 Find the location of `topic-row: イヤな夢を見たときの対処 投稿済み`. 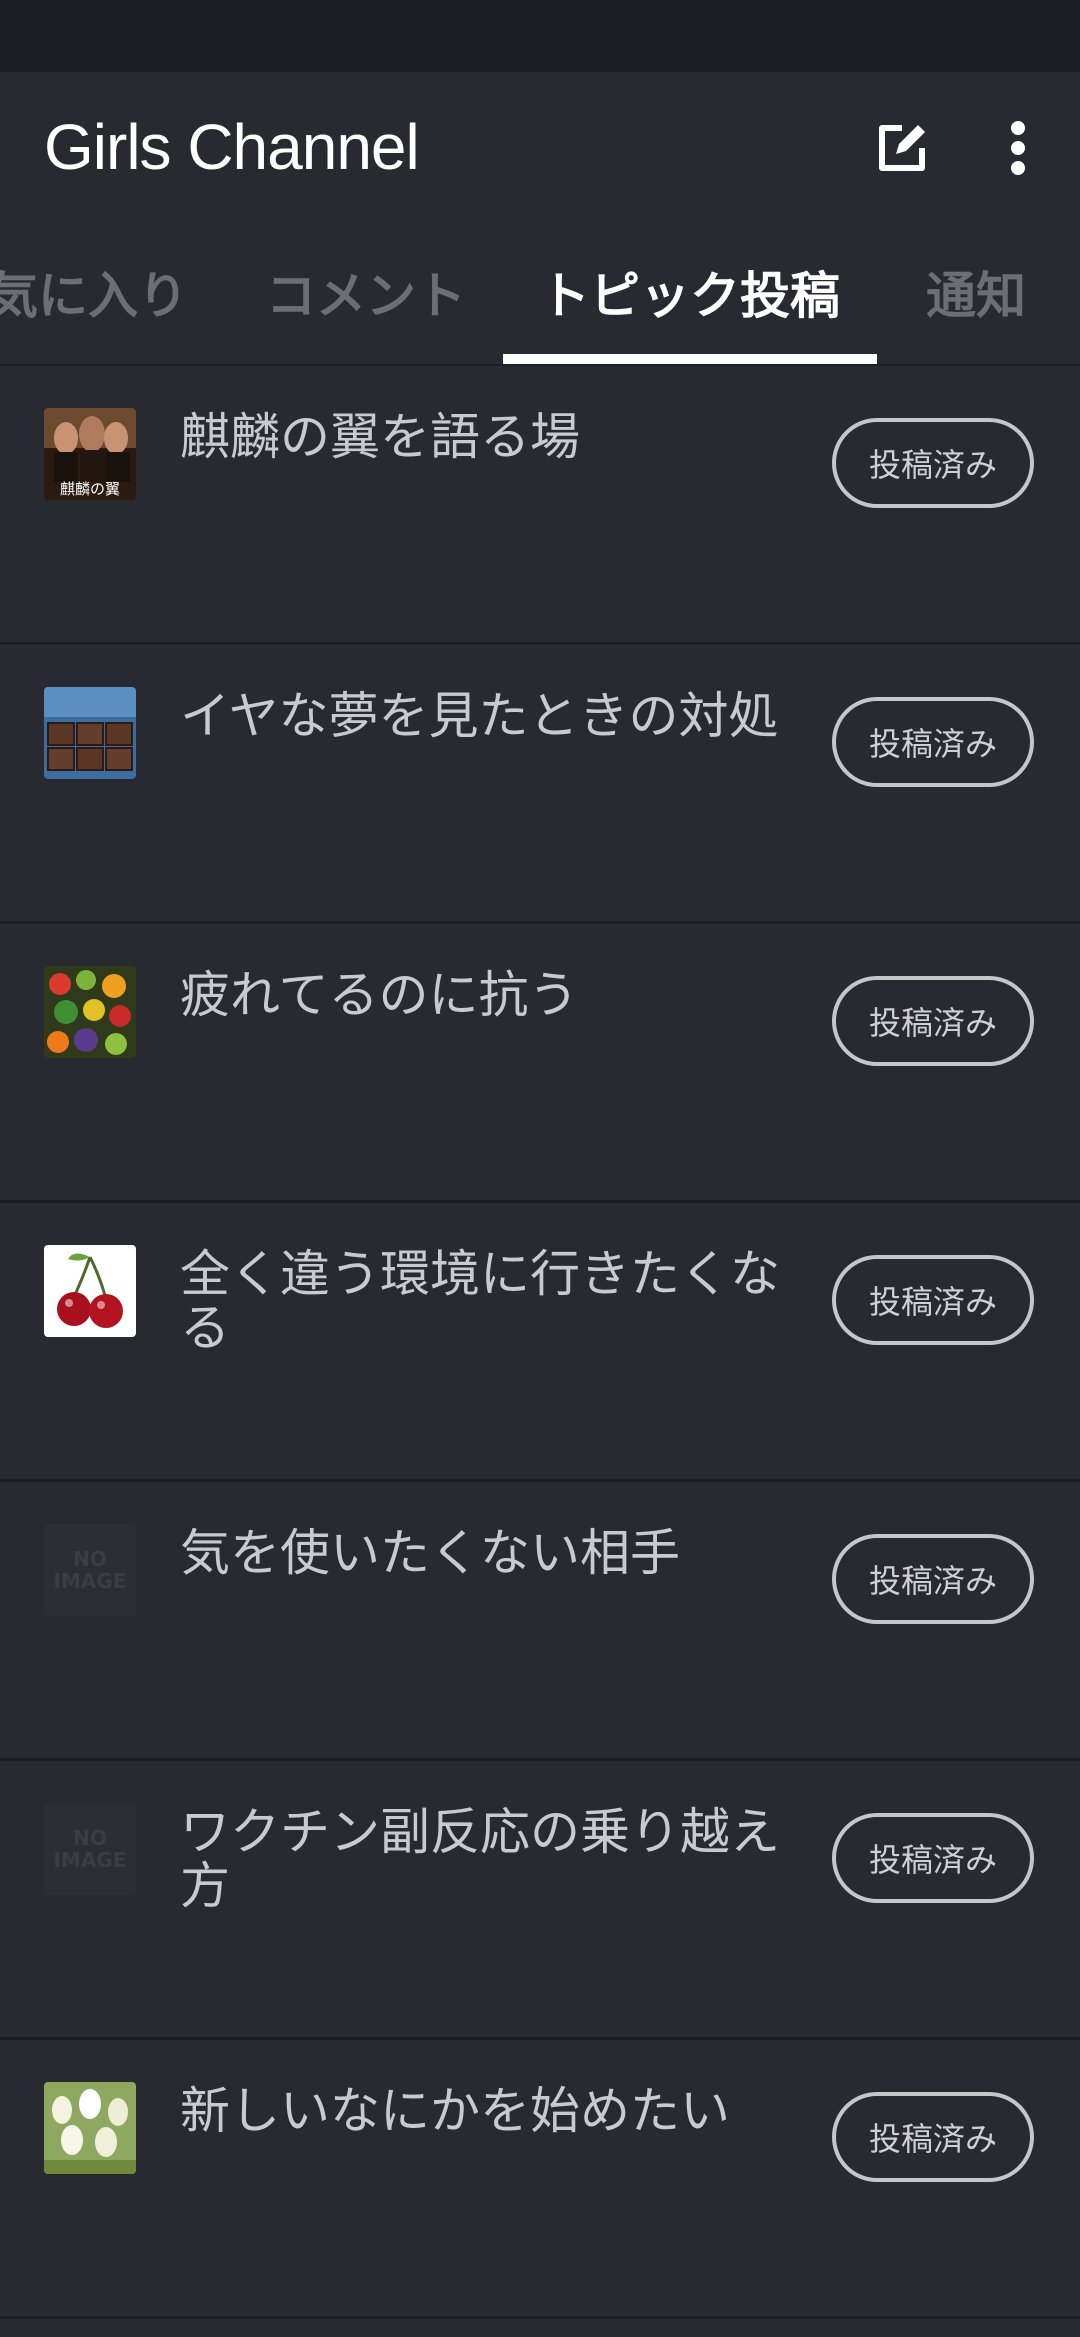

topic-row: イヤな夢を見たときの対処 投稿済み is located at coordinates (540, 784).